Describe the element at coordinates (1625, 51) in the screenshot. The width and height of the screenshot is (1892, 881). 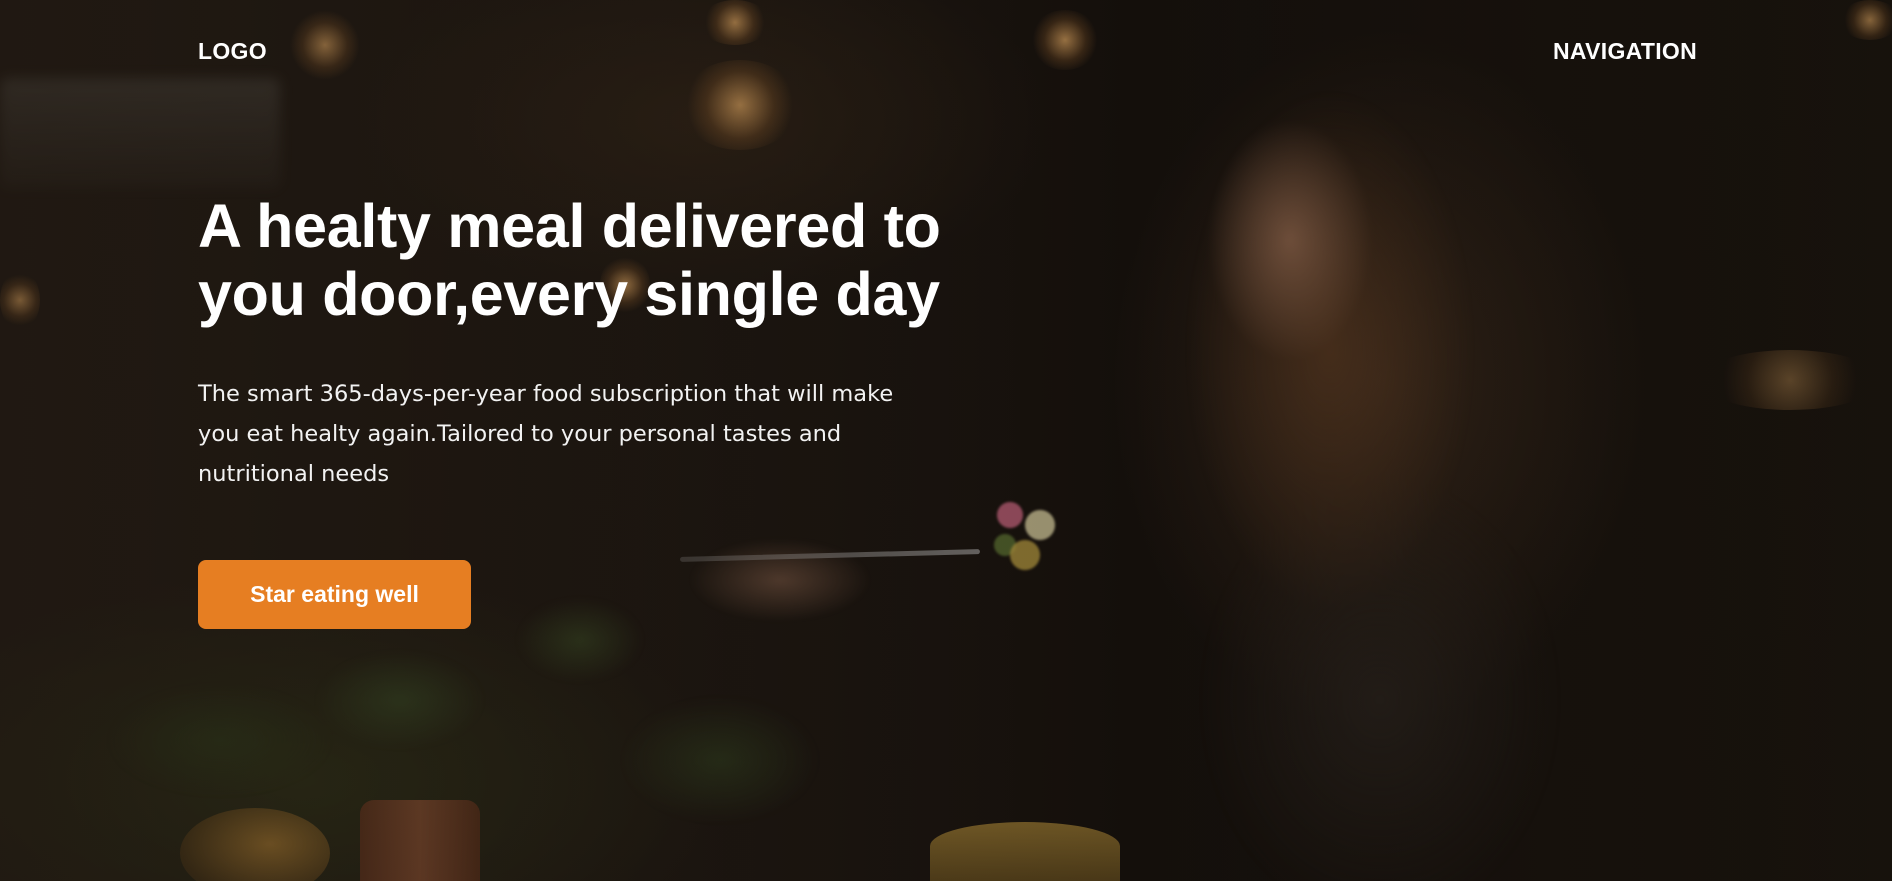
I see `navigation-link: NAVIGATION` at that location.